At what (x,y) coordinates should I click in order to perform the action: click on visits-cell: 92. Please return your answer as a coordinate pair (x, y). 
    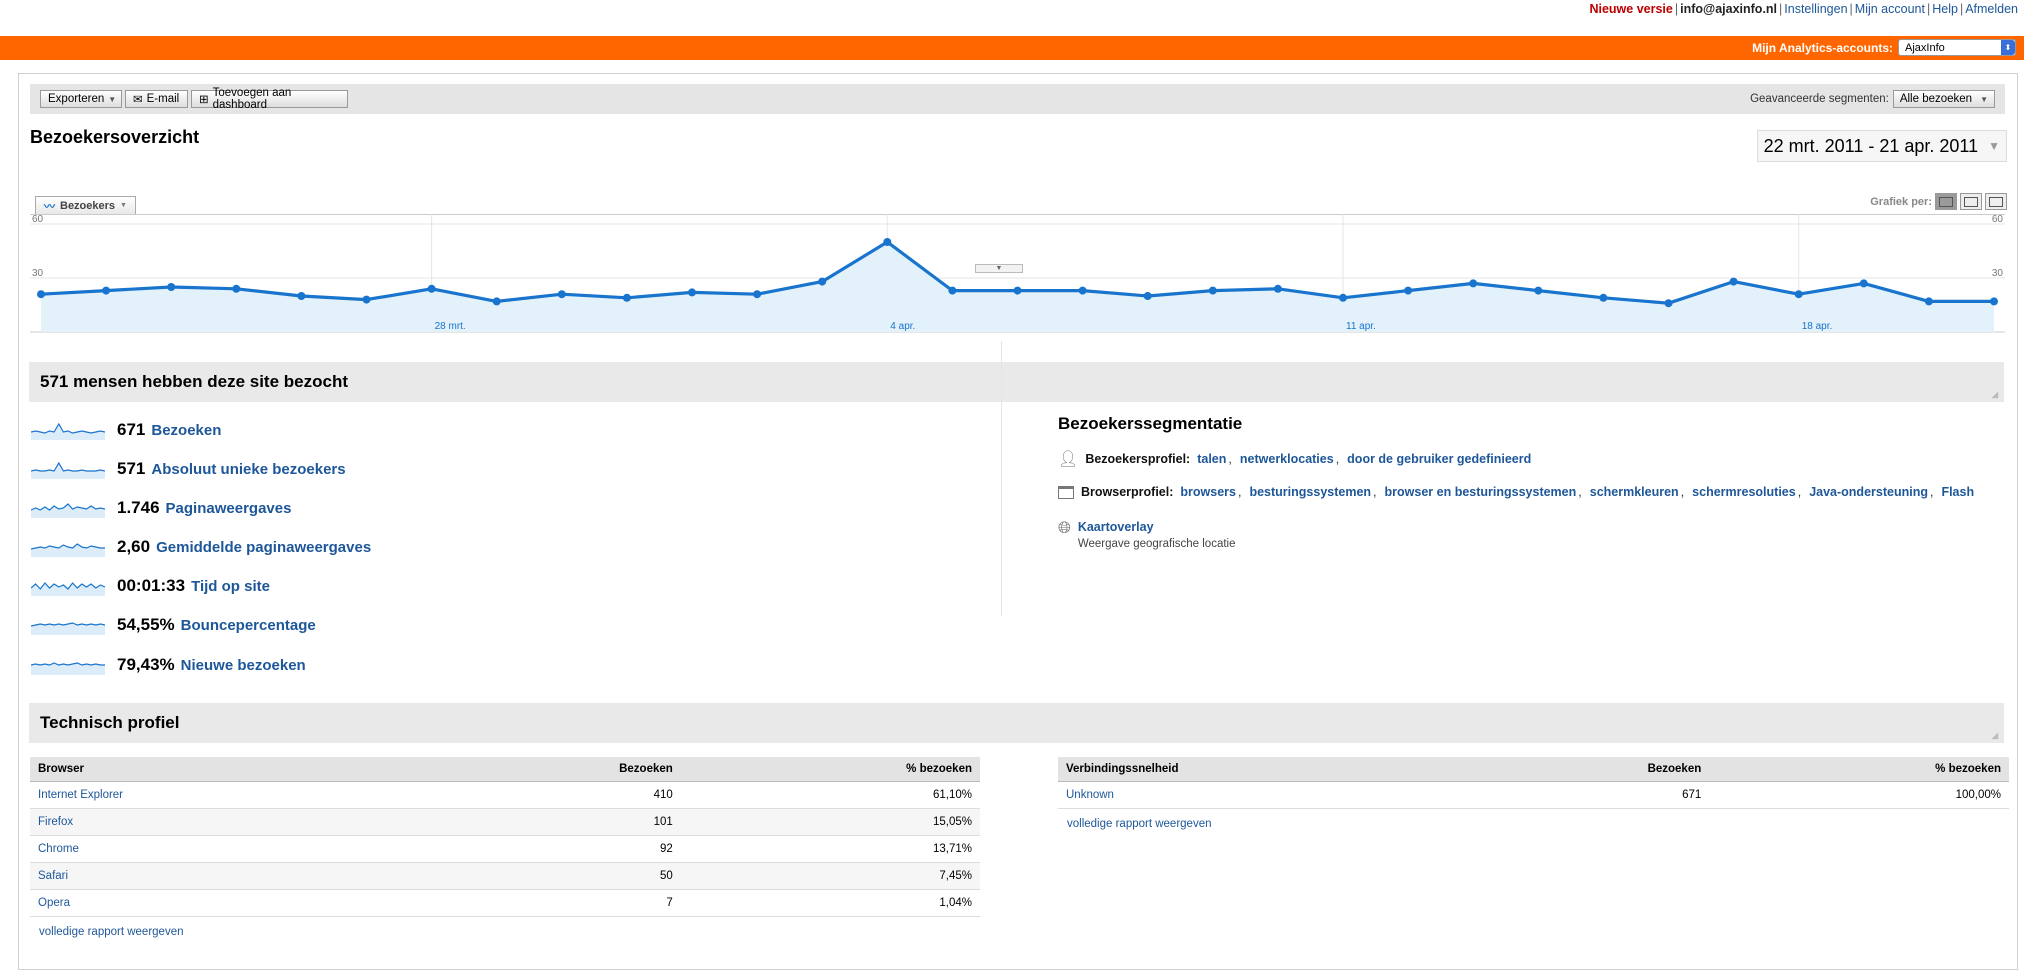
    Looking at the image, I should click on (553, 849).